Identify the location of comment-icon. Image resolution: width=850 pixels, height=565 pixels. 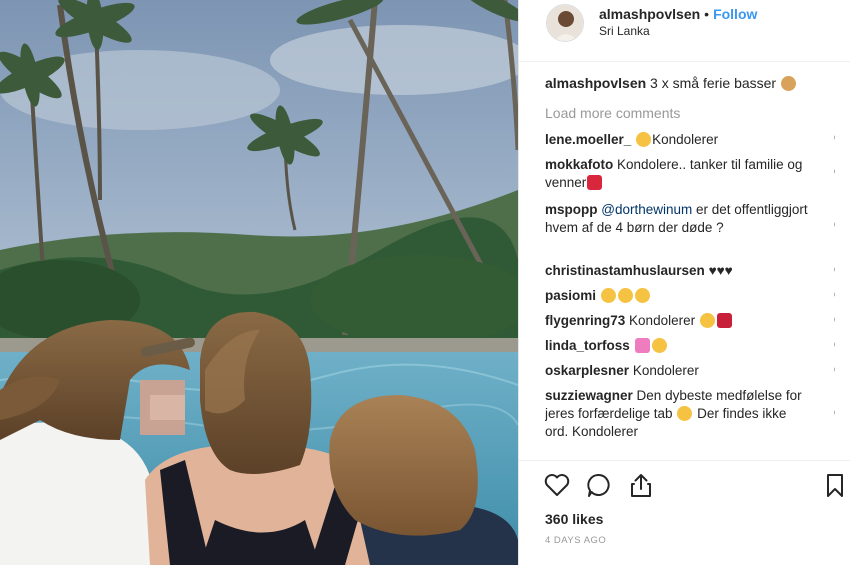
(599, 485).